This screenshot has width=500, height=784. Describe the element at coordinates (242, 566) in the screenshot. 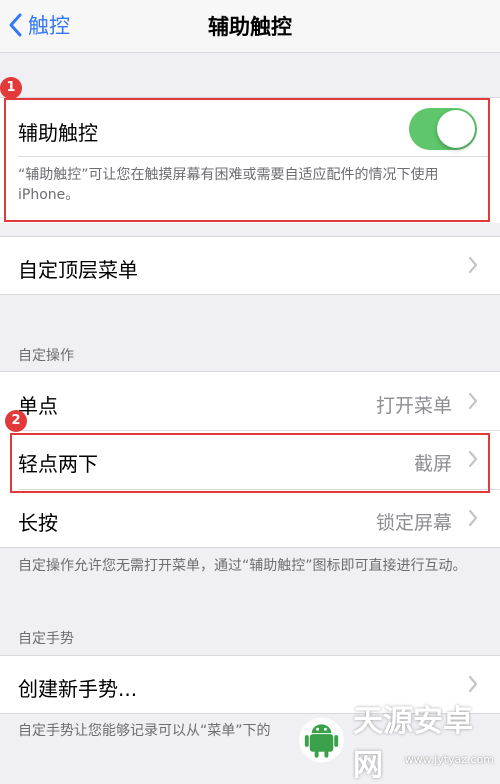

I see `custom-actions-footer: 自定操作允许您无需打开菜单，通过“辅助触控”图标即可直接进行互动。` at that location.